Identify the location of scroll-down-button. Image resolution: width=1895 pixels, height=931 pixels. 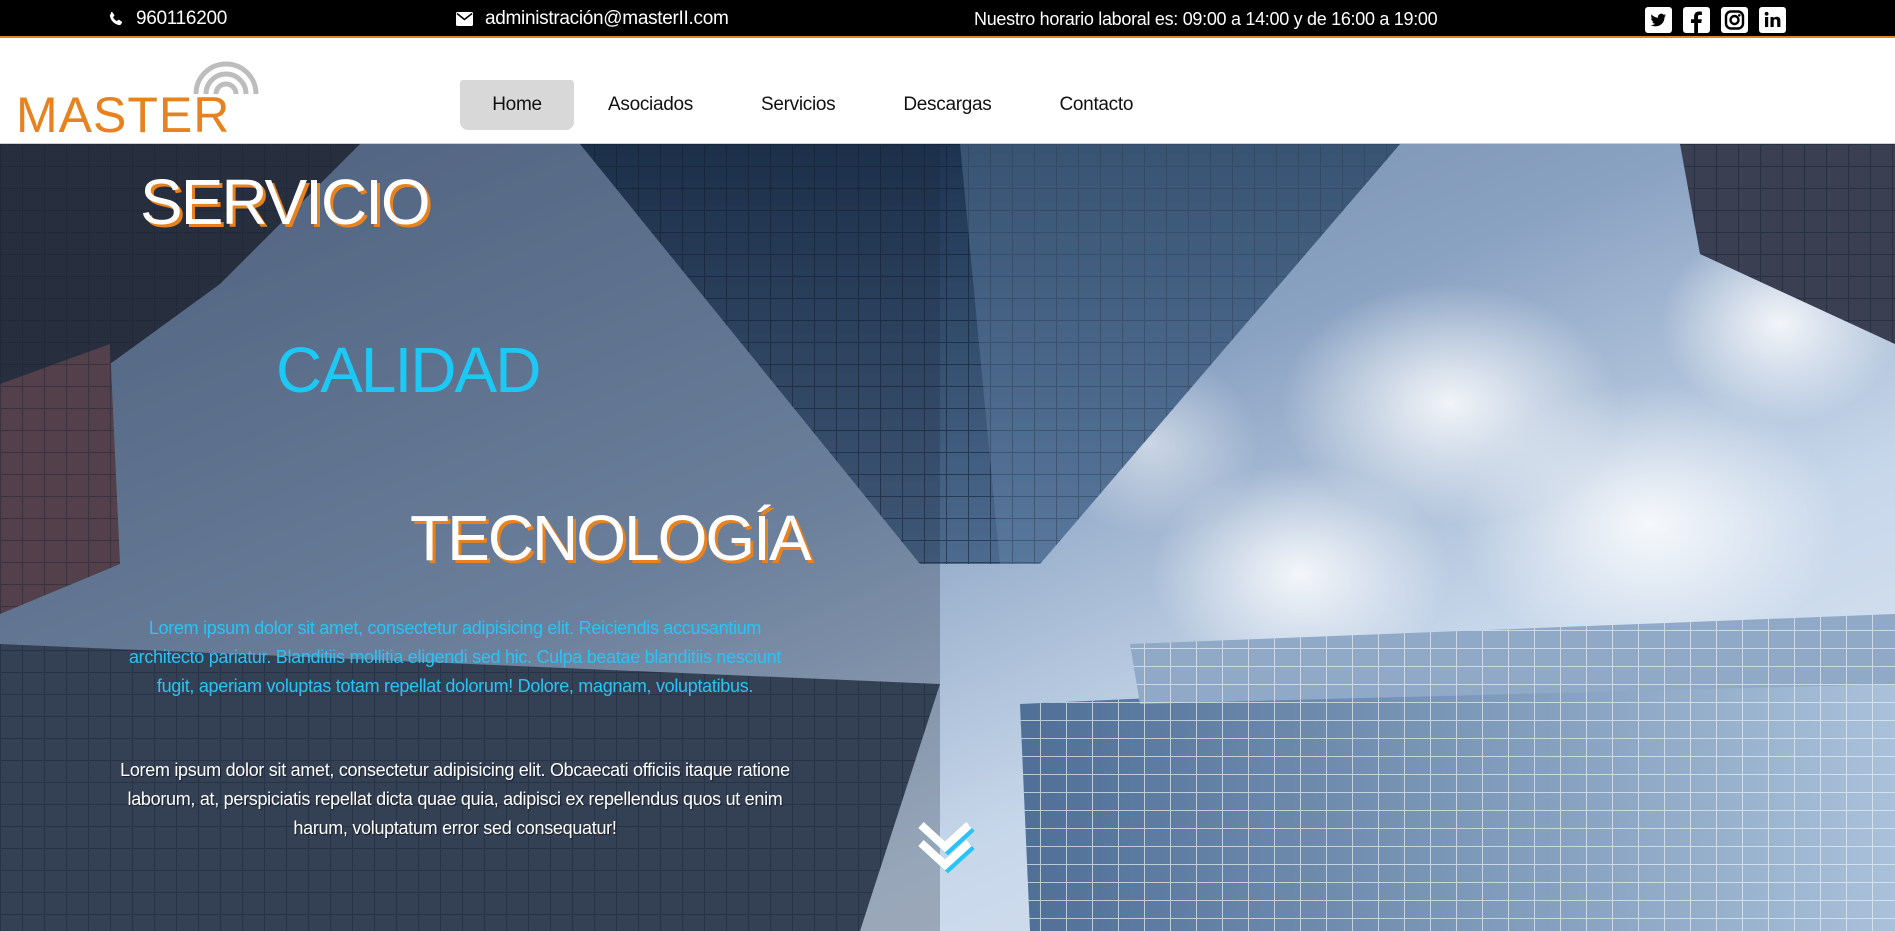
(945, 846).